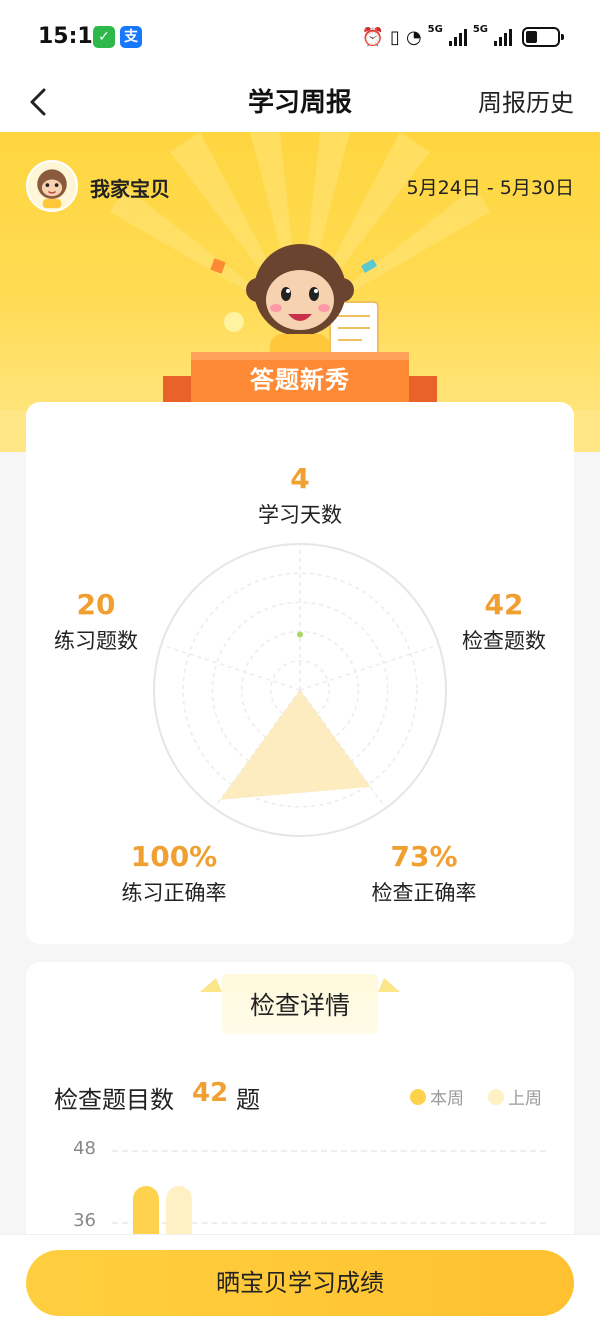  Describe the element at coordinates (526, 100) in the screenshot. I see `history-link: 周报历史` at that location.